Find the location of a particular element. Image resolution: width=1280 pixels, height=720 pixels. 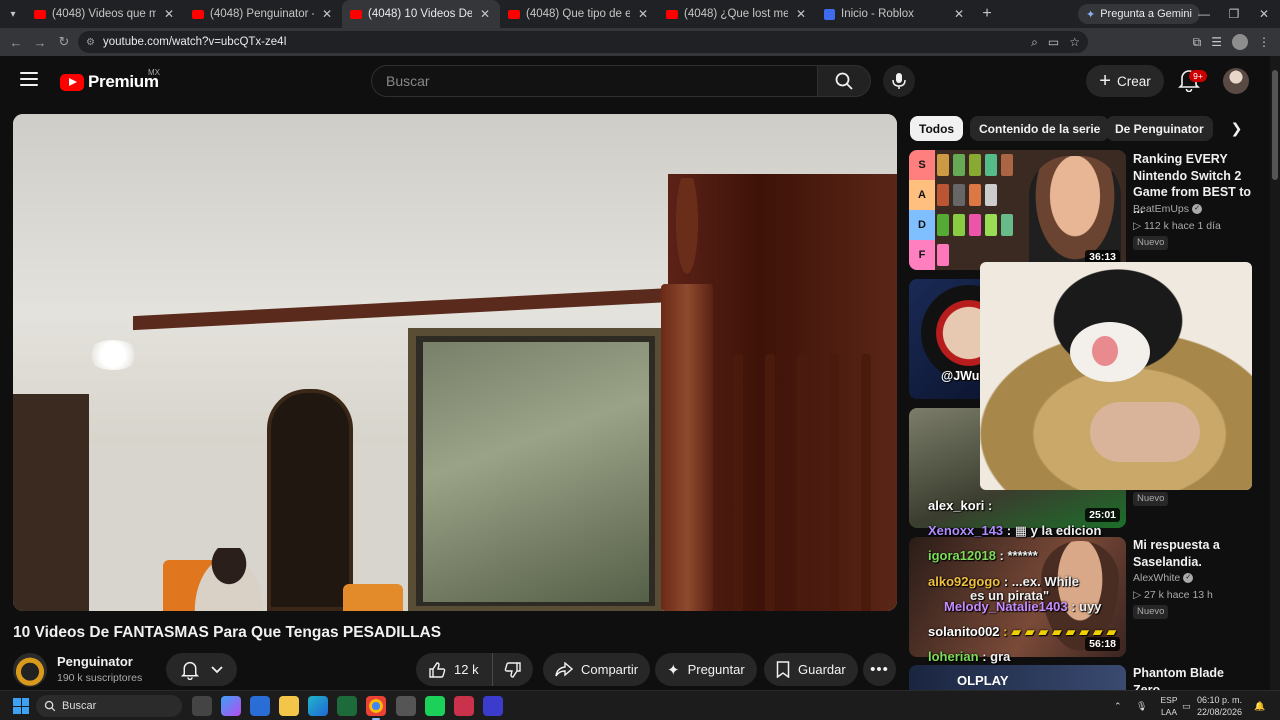

chevron-right-icon: ❯ is located at coordinates (1236, 128).